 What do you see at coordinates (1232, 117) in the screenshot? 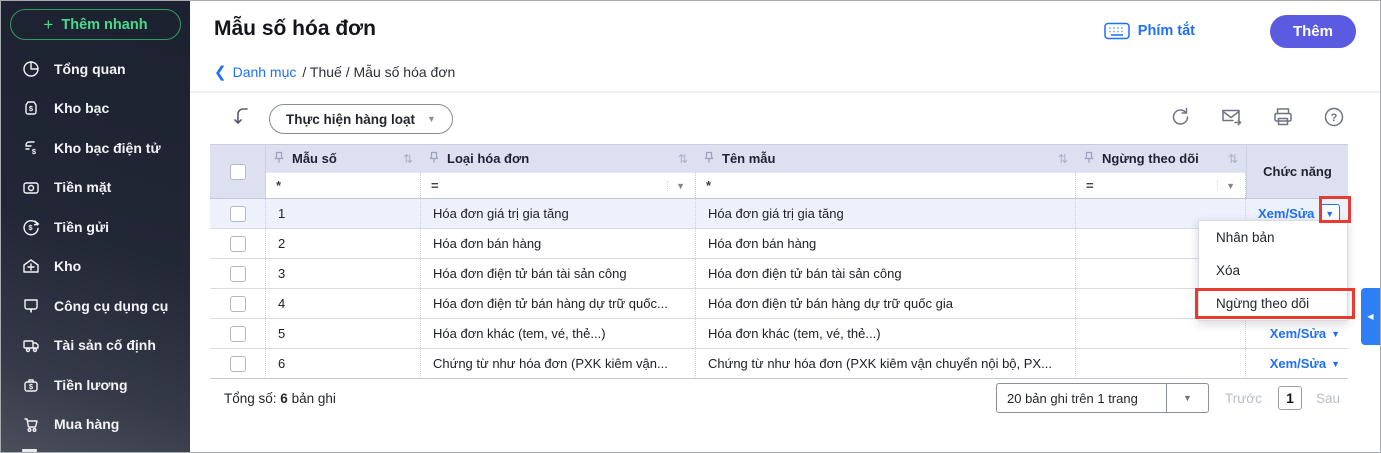
I see `mail-send-icon` at bounding box center [1232, 117].